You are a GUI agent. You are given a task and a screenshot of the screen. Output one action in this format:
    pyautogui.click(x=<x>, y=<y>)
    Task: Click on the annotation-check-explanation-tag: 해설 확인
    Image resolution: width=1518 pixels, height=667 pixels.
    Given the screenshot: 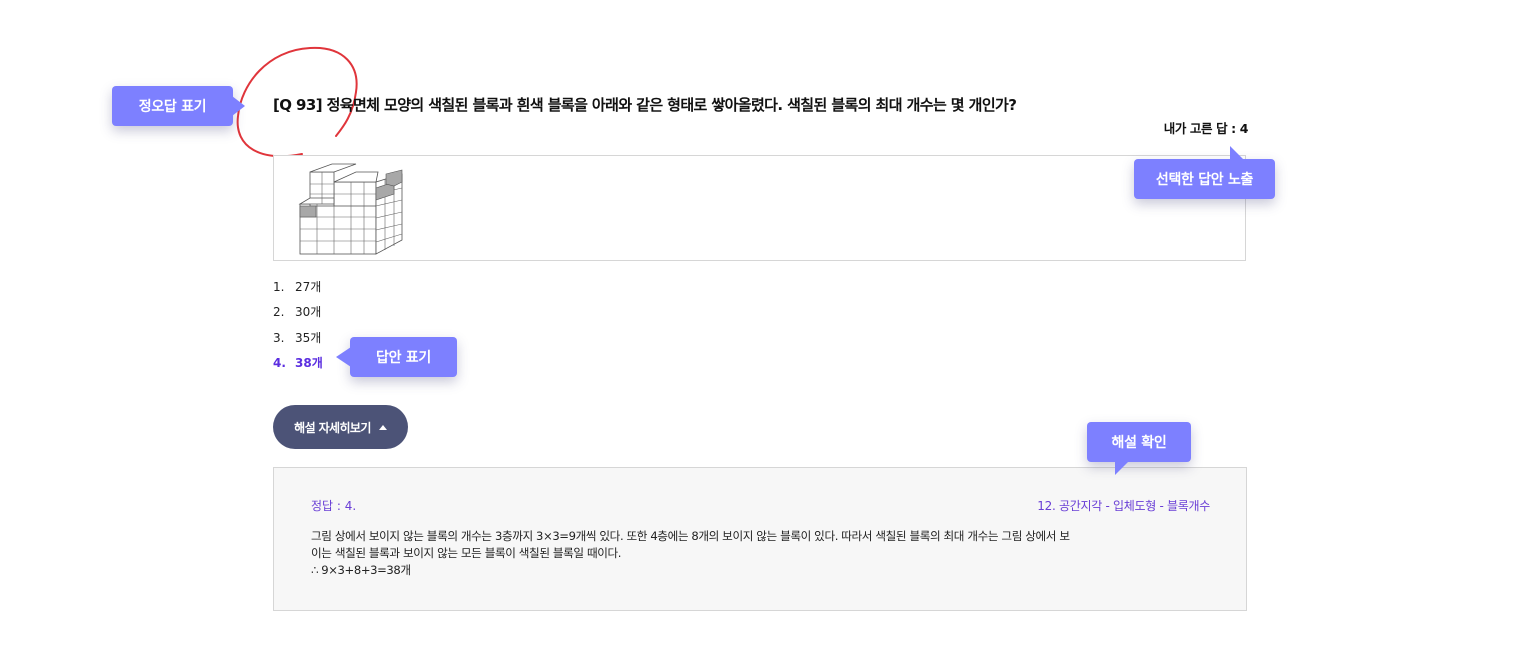 What is the action you would take?
    pyautogui.click(x=1139, y=448)
    